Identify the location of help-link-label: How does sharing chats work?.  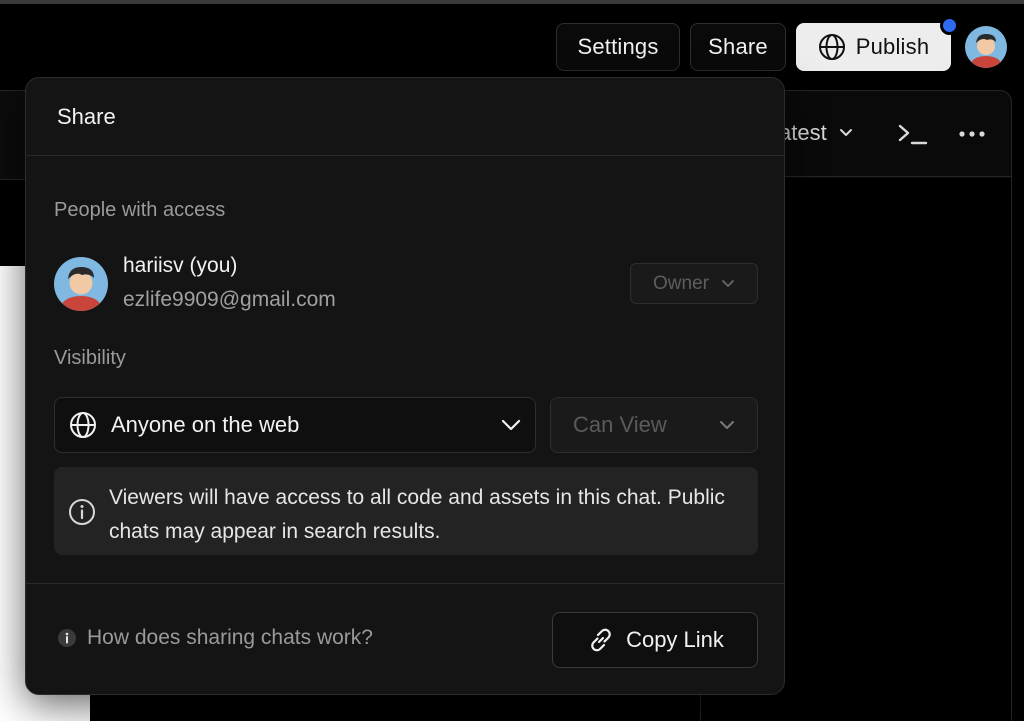
(230, 637).